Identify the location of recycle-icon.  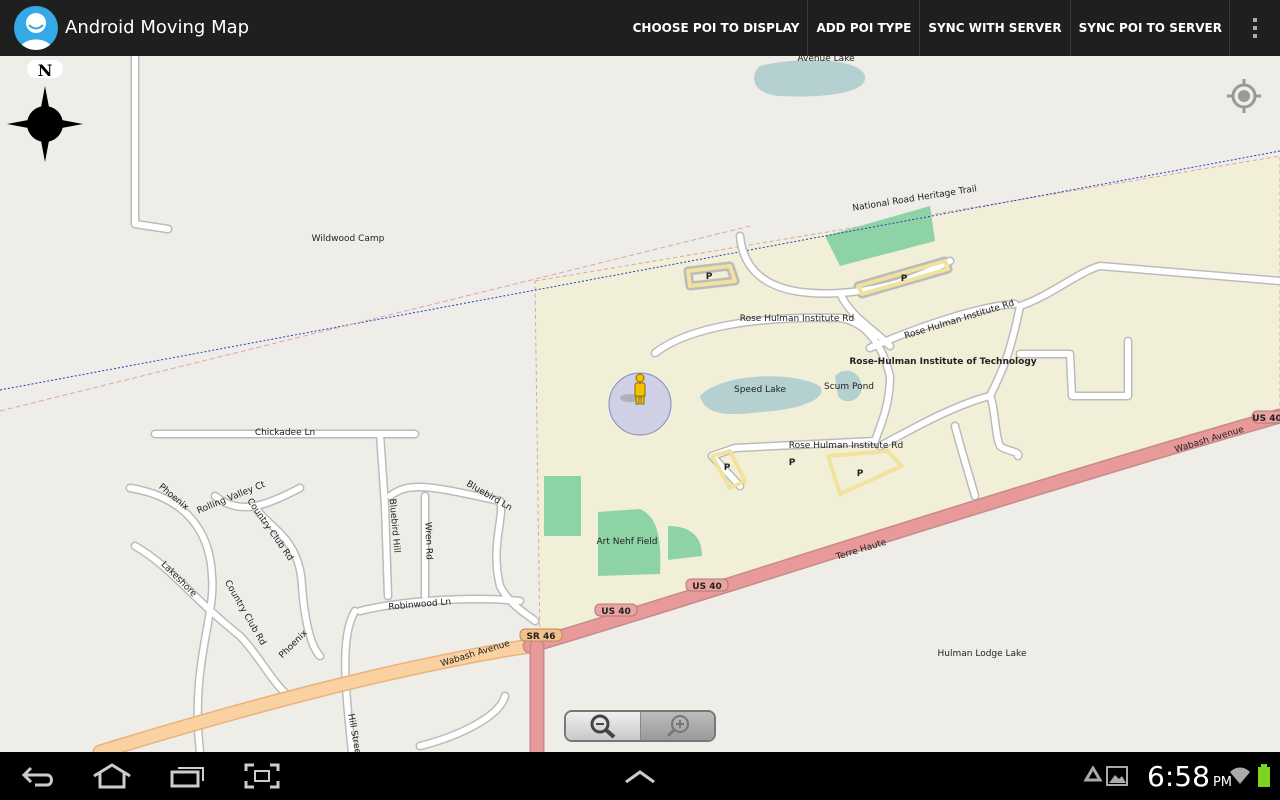
(1093, 777).